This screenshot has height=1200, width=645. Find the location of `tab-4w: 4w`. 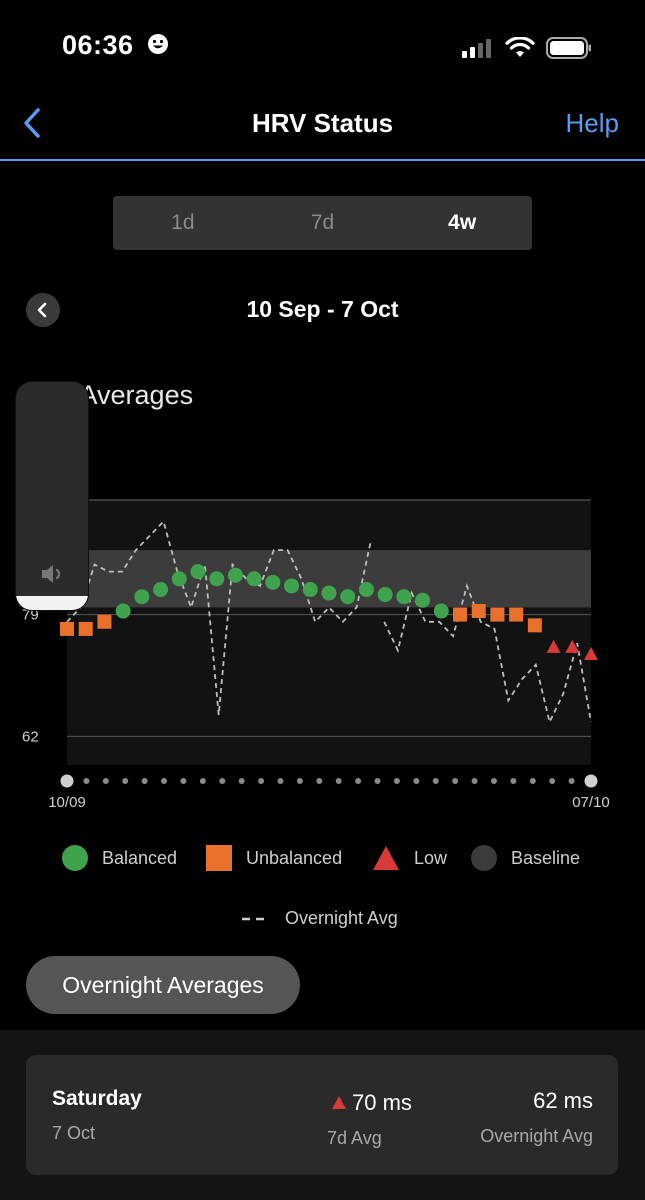

tab-4w: 4w is located at coordinates (462, 223).